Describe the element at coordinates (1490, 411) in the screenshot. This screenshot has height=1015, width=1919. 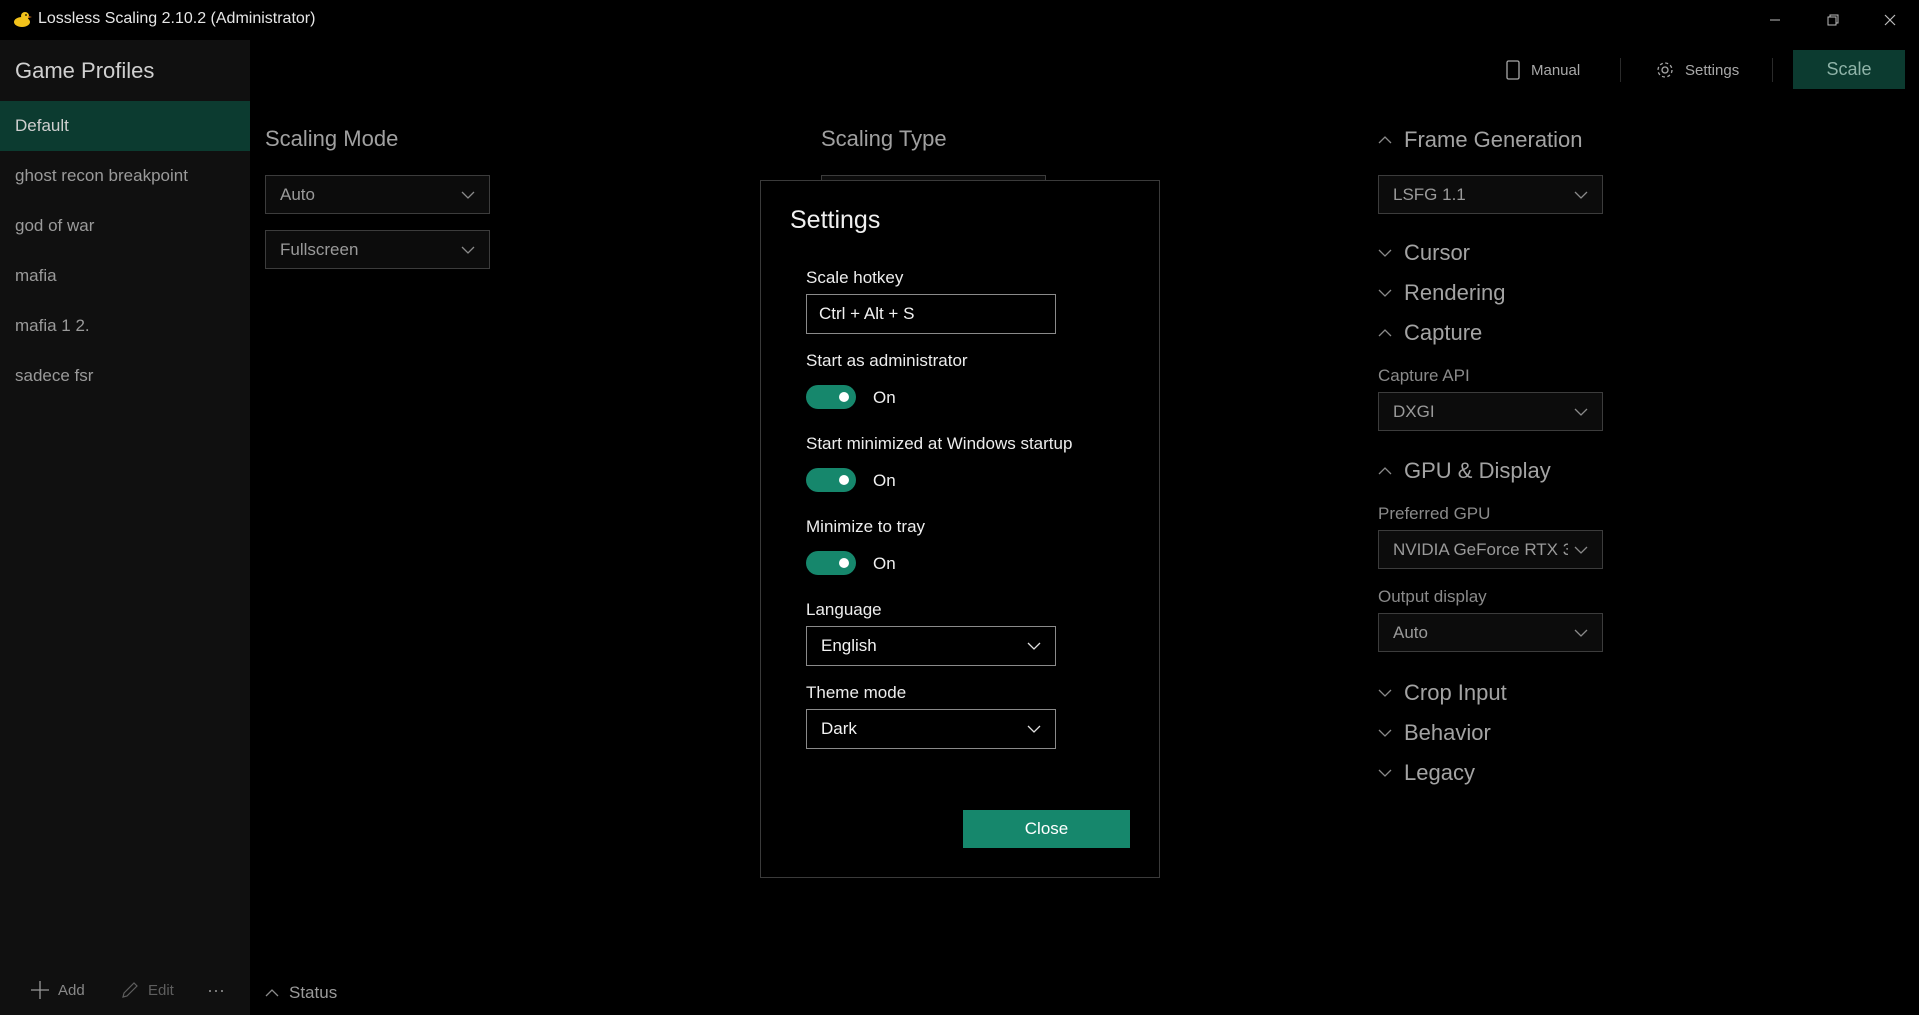
I see `capture-api-dropdown: DXGI` at that location.